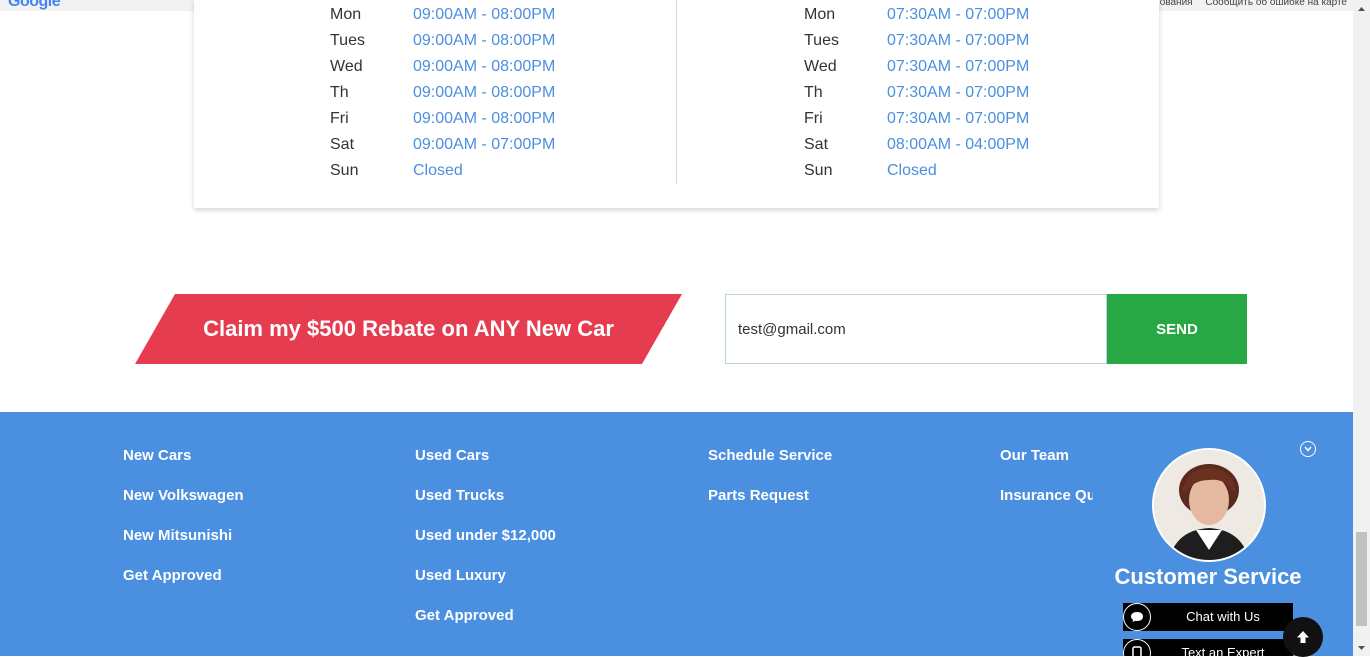  I want to click on footer-link-our-team: Our Team, so click(1048, 465).